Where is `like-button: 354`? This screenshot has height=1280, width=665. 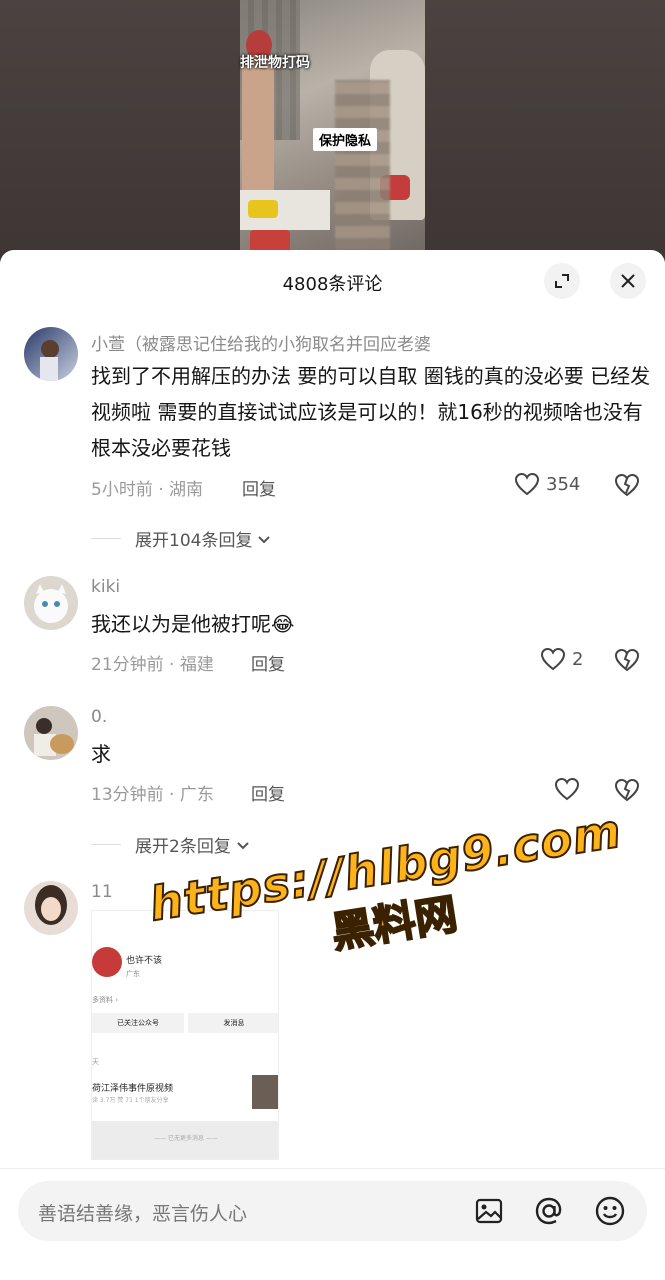
like-button: 354 is located at coordinates (547, 484).